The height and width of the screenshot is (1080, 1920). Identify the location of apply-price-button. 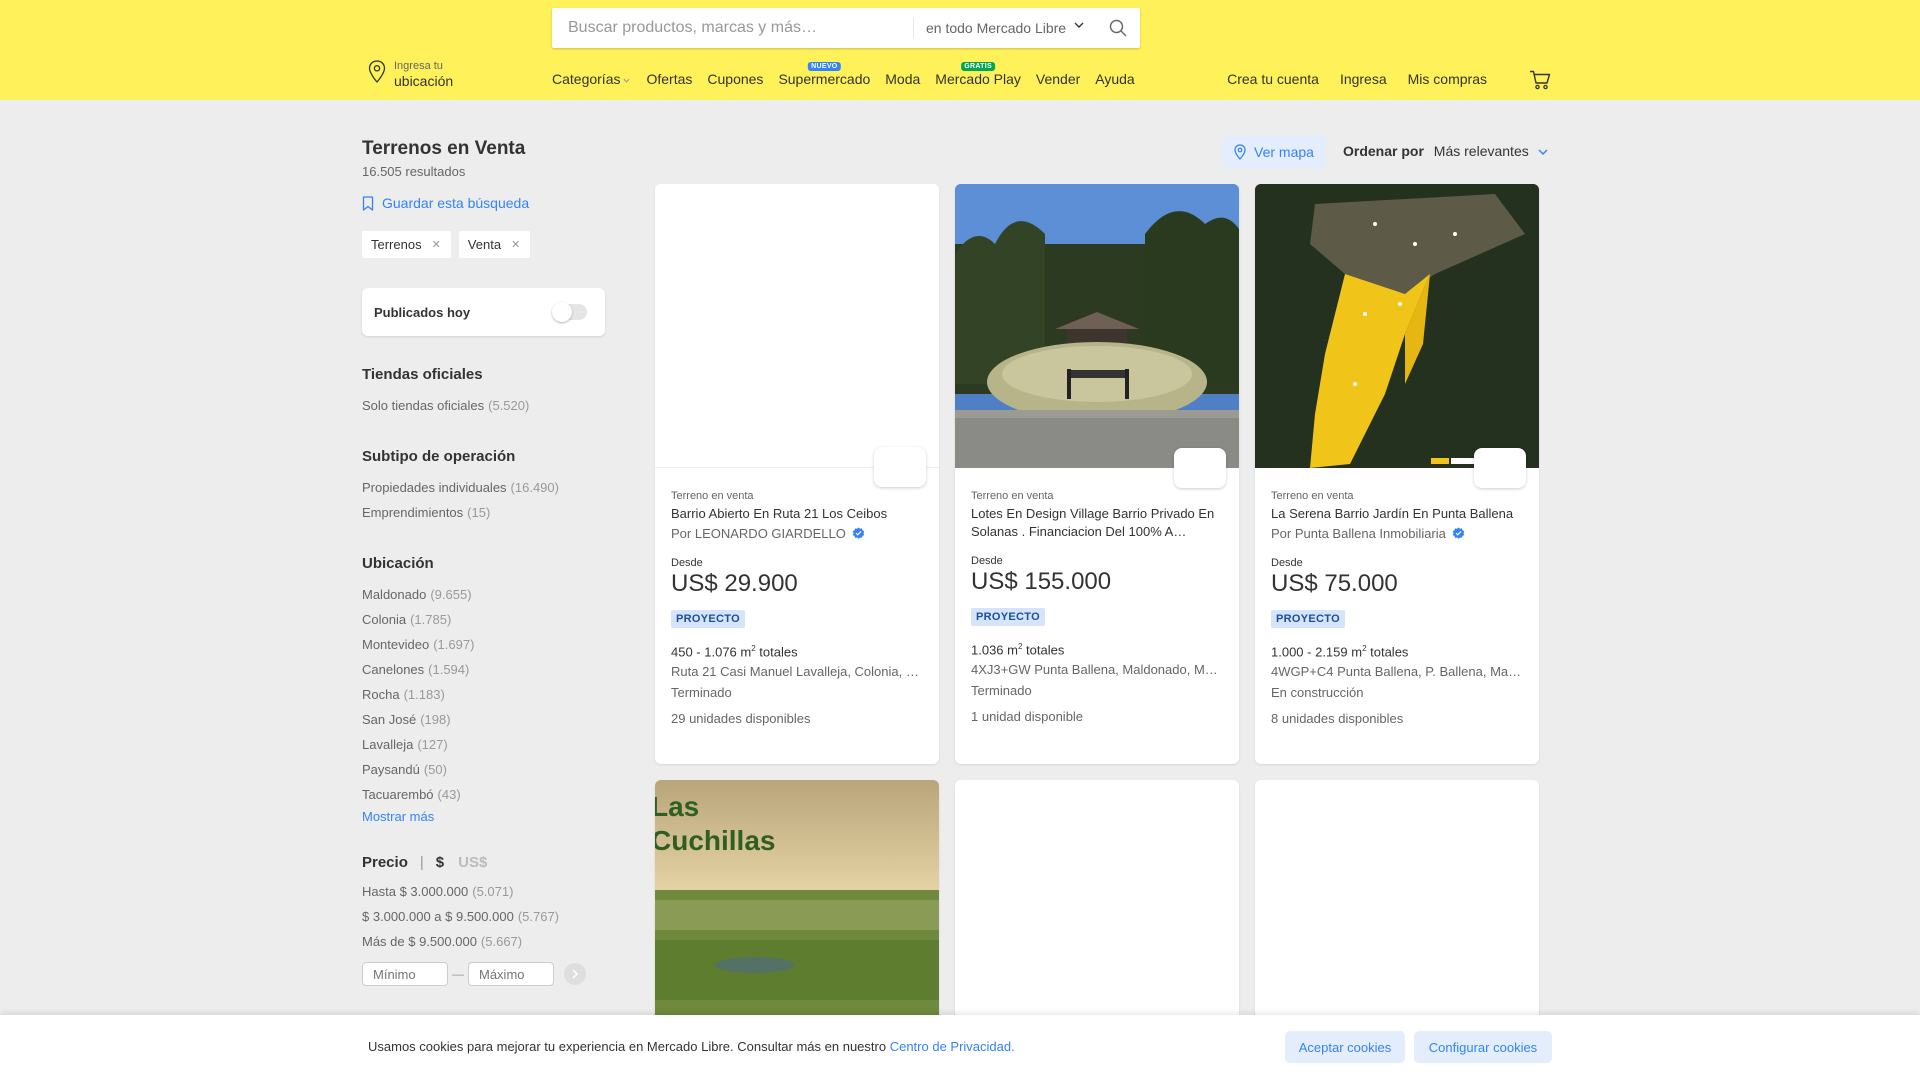
(575, 974).